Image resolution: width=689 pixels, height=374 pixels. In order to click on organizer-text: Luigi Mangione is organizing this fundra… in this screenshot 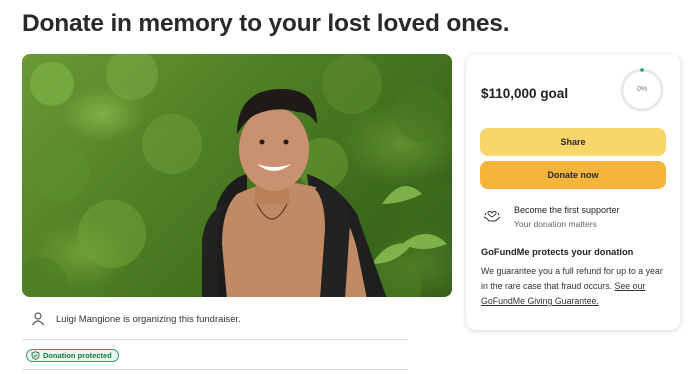, I will do `click(148, 319)`.